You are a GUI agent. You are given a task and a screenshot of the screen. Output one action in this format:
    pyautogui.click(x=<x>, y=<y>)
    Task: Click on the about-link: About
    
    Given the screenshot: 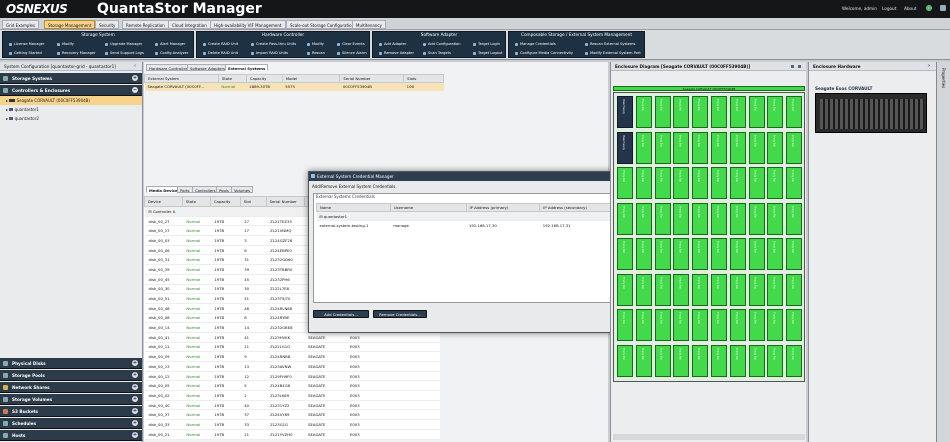 What is the action you would take?
    pyautogui.click(x=910, y=8)
    